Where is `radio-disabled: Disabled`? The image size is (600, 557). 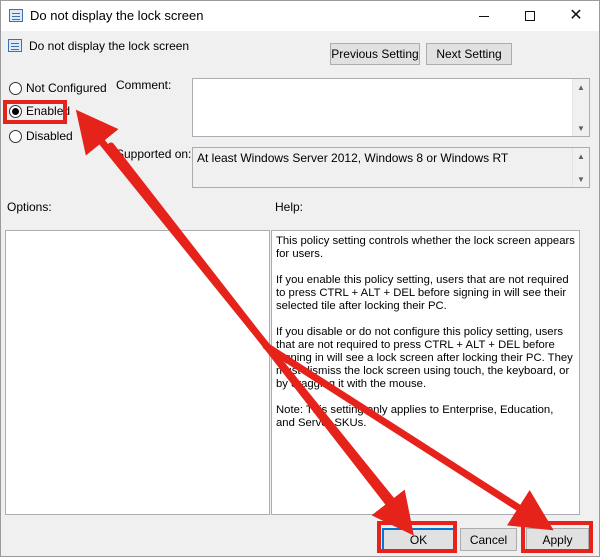 radio-disabled: Disabled is located at coordinates (41, 136).